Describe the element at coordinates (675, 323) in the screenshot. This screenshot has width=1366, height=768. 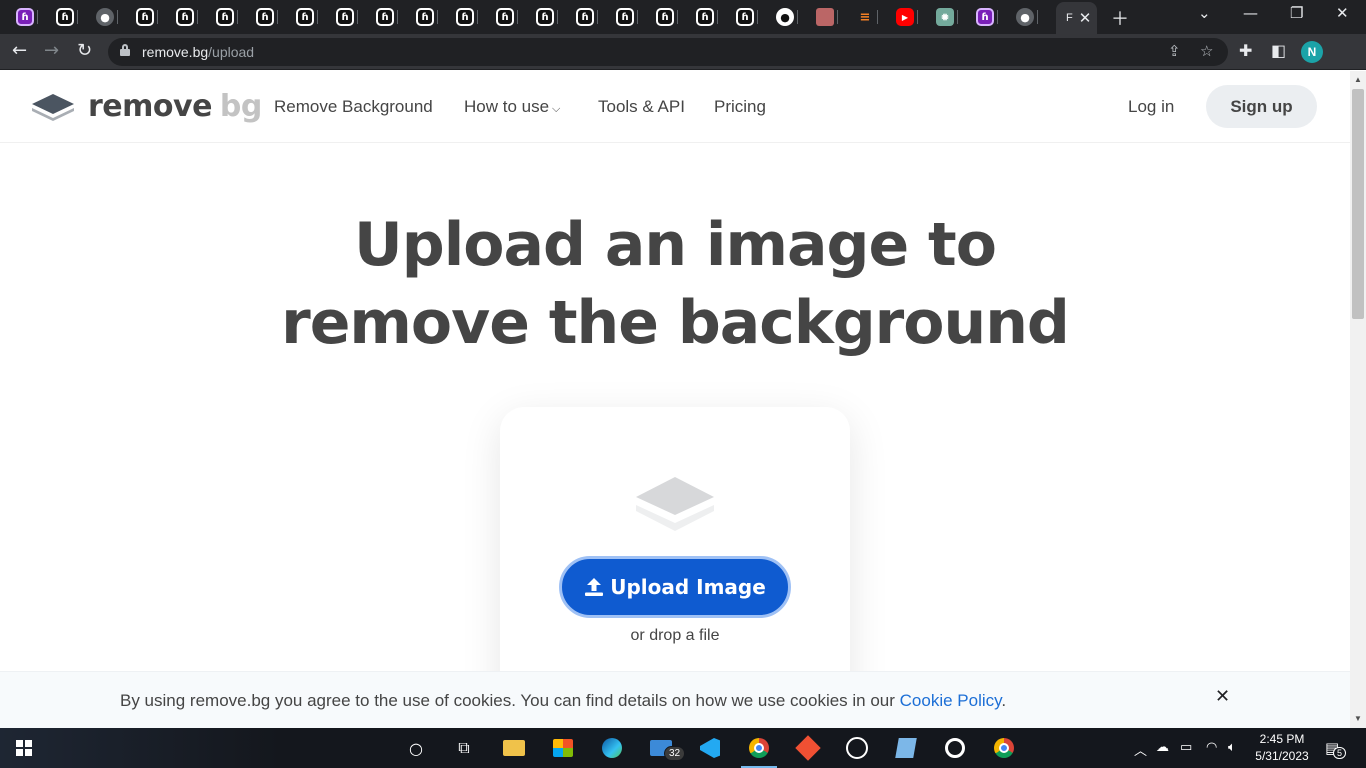
I see `page-title-line-2: remove the background` at that location.